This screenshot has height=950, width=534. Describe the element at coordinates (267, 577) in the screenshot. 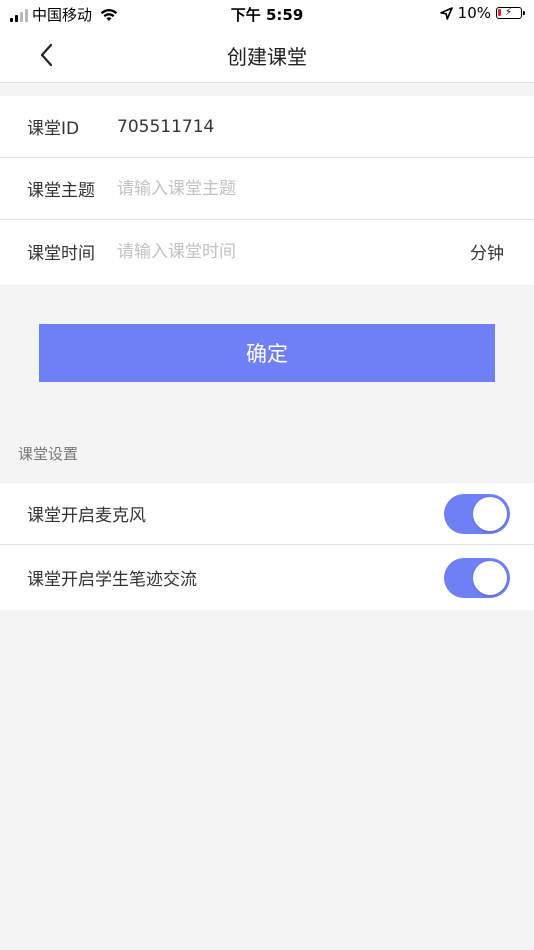

I see `handwriting-setting-row: 课堂开启学生笔迹交流` at that location.